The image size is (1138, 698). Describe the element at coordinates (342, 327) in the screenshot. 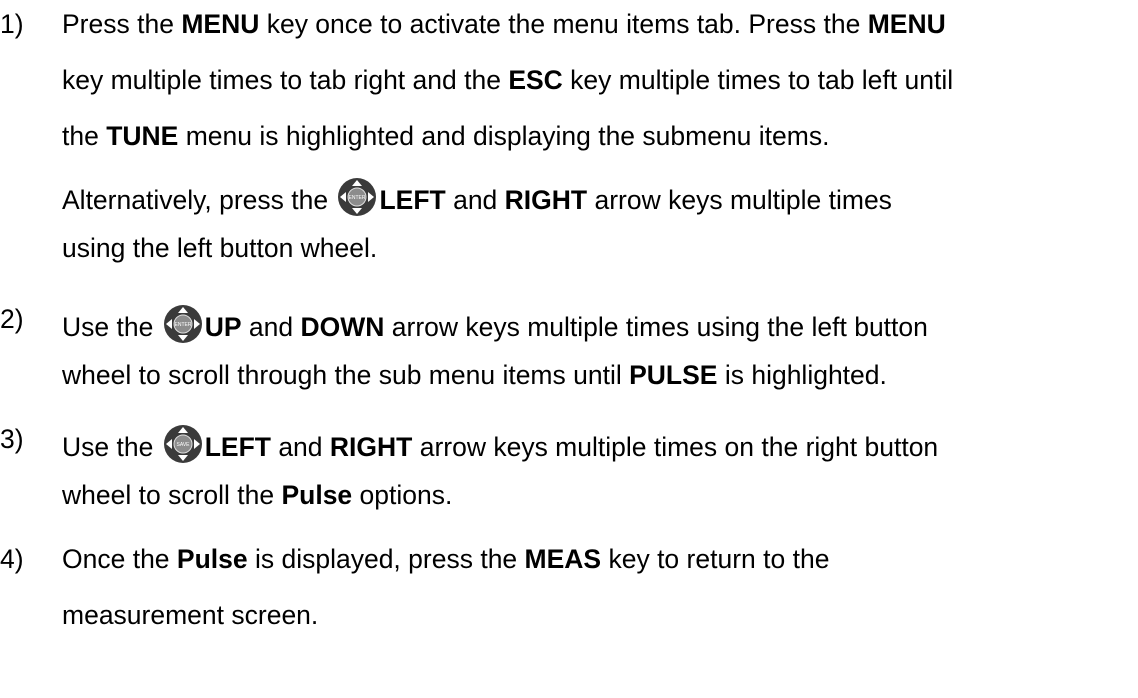

I see `key-name: DOWN` at that location.